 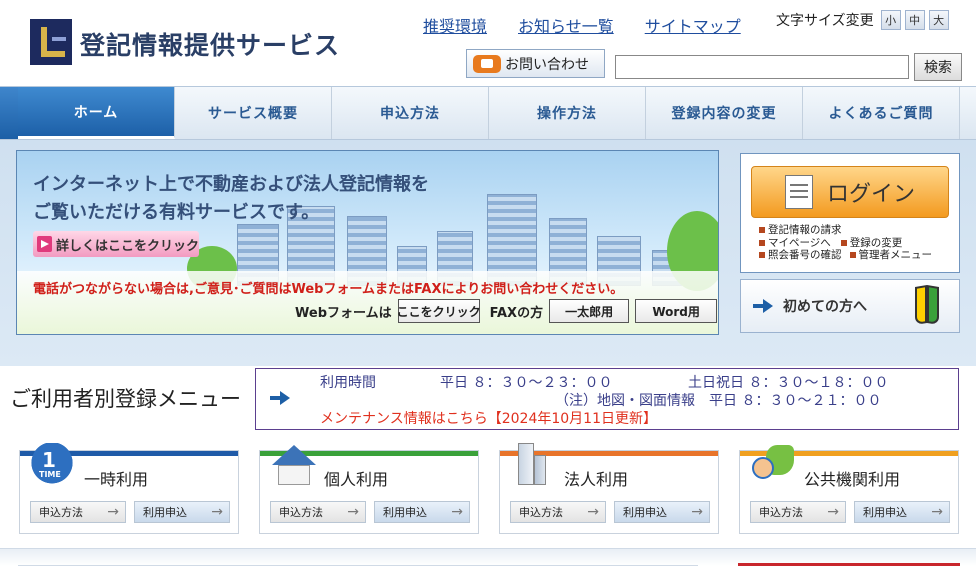 What do you see at coordinates (176, 212) in the screenshot?
I see `hero-headline-line-2: ご覧いただける有料サービスです。` at bounding box center [176, 212].